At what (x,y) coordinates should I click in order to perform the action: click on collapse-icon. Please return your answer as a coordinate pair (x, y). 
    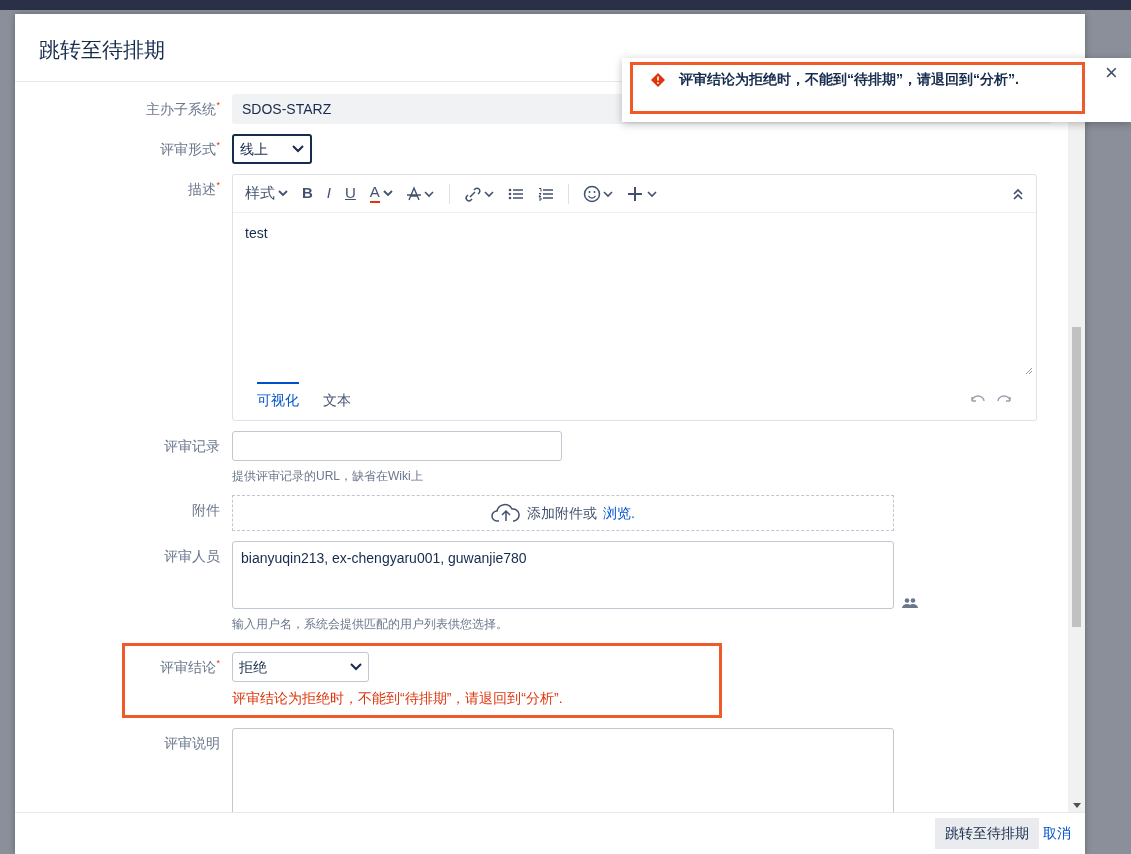
    Looking at the image, I should click on (1018, 193).